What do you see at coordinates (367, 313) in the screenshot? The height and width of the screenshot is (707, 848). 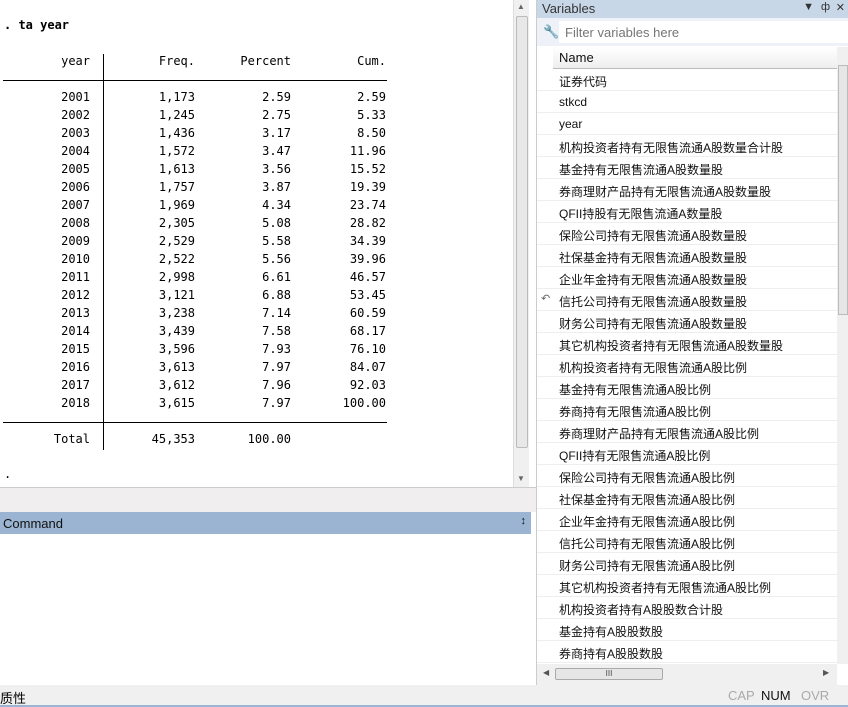 I see `cell: 60.59` at bounding box center [367, 313].